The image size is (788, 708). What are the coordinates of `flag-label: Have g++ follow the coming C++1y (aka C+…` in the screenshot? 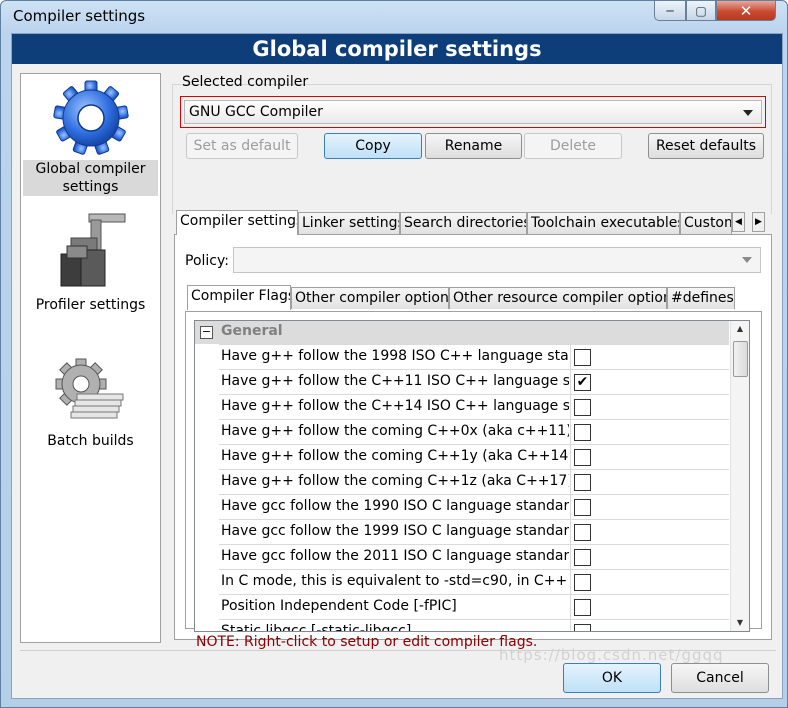 It's located at (395, 456).